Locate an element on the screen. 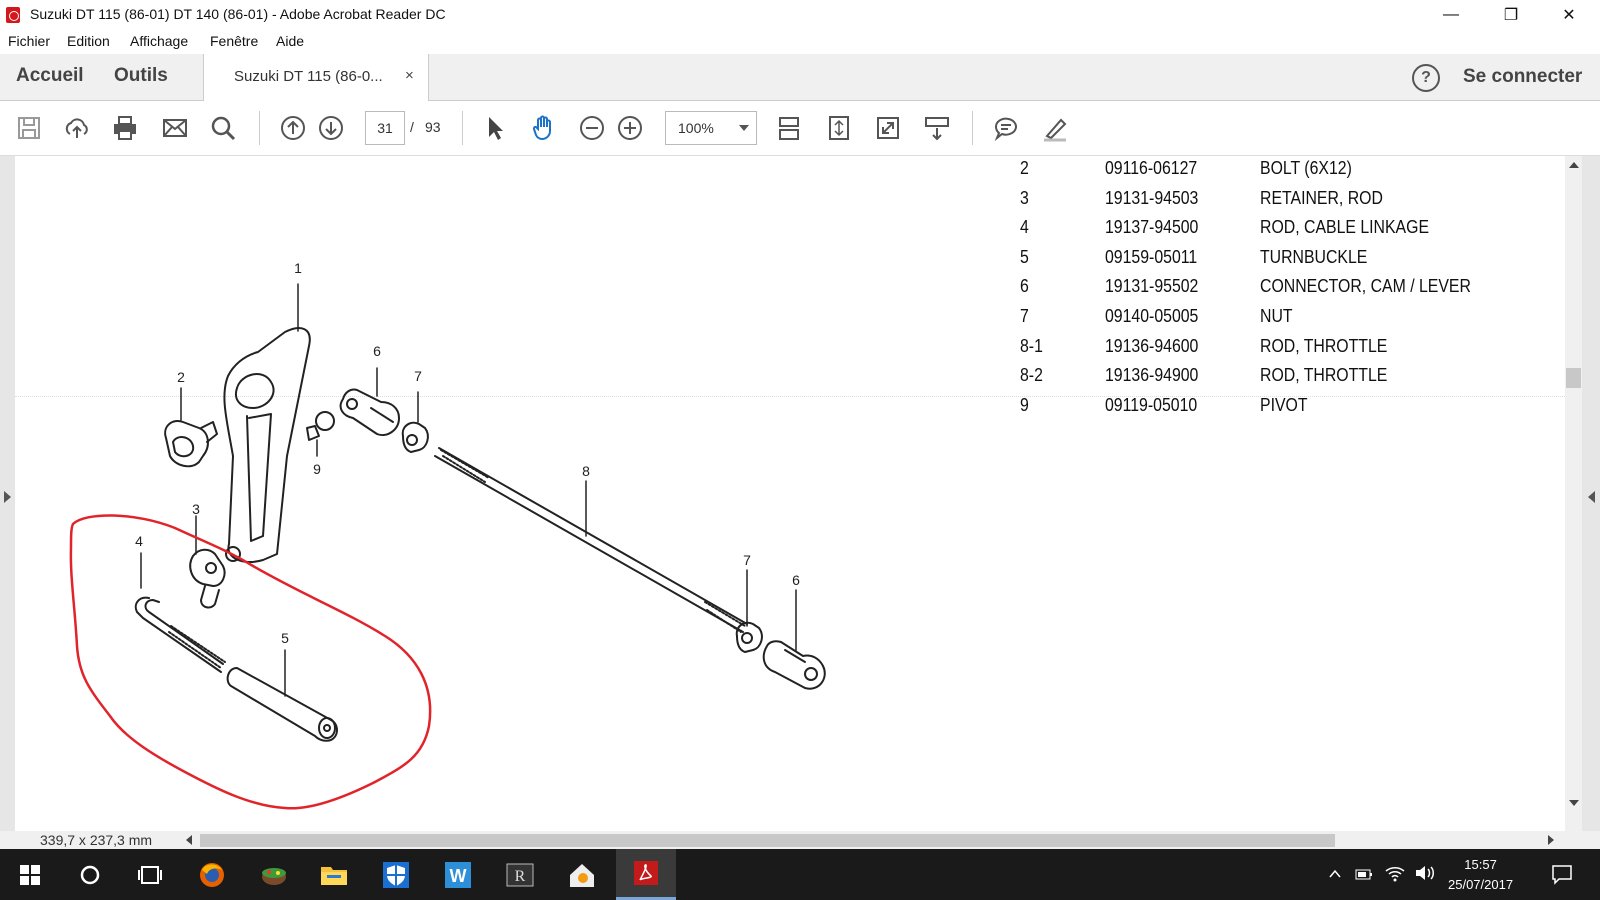 The height and width of the screenshot is (900, 1600). task-view-button is located at coordinates (150, 874).